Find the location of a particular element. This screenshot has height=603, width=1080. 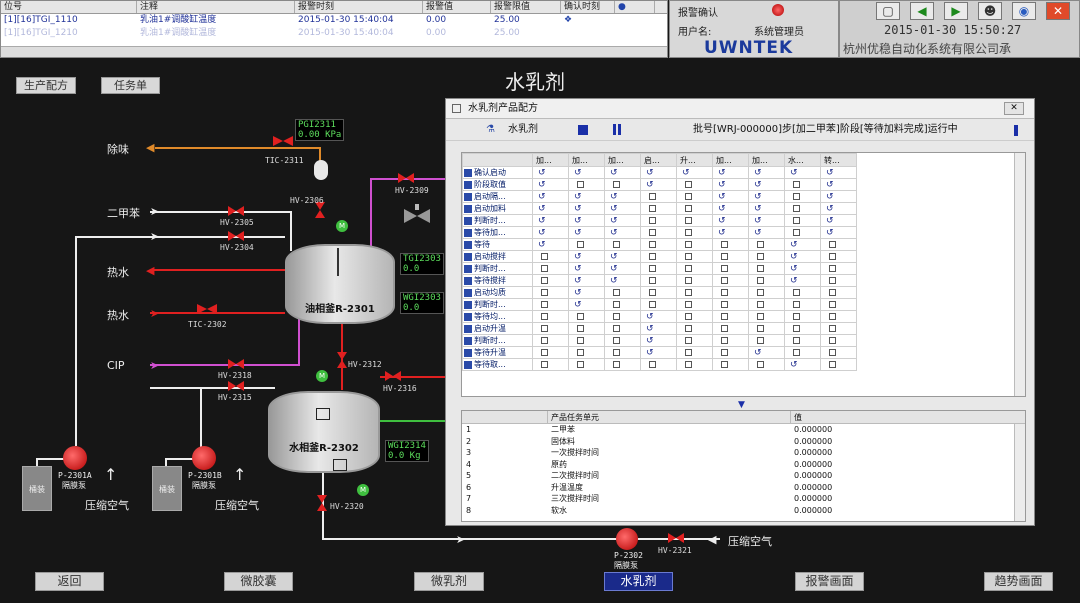

nav-tab-emulsion: 水乳剂 is located at coordinates (638, 581).